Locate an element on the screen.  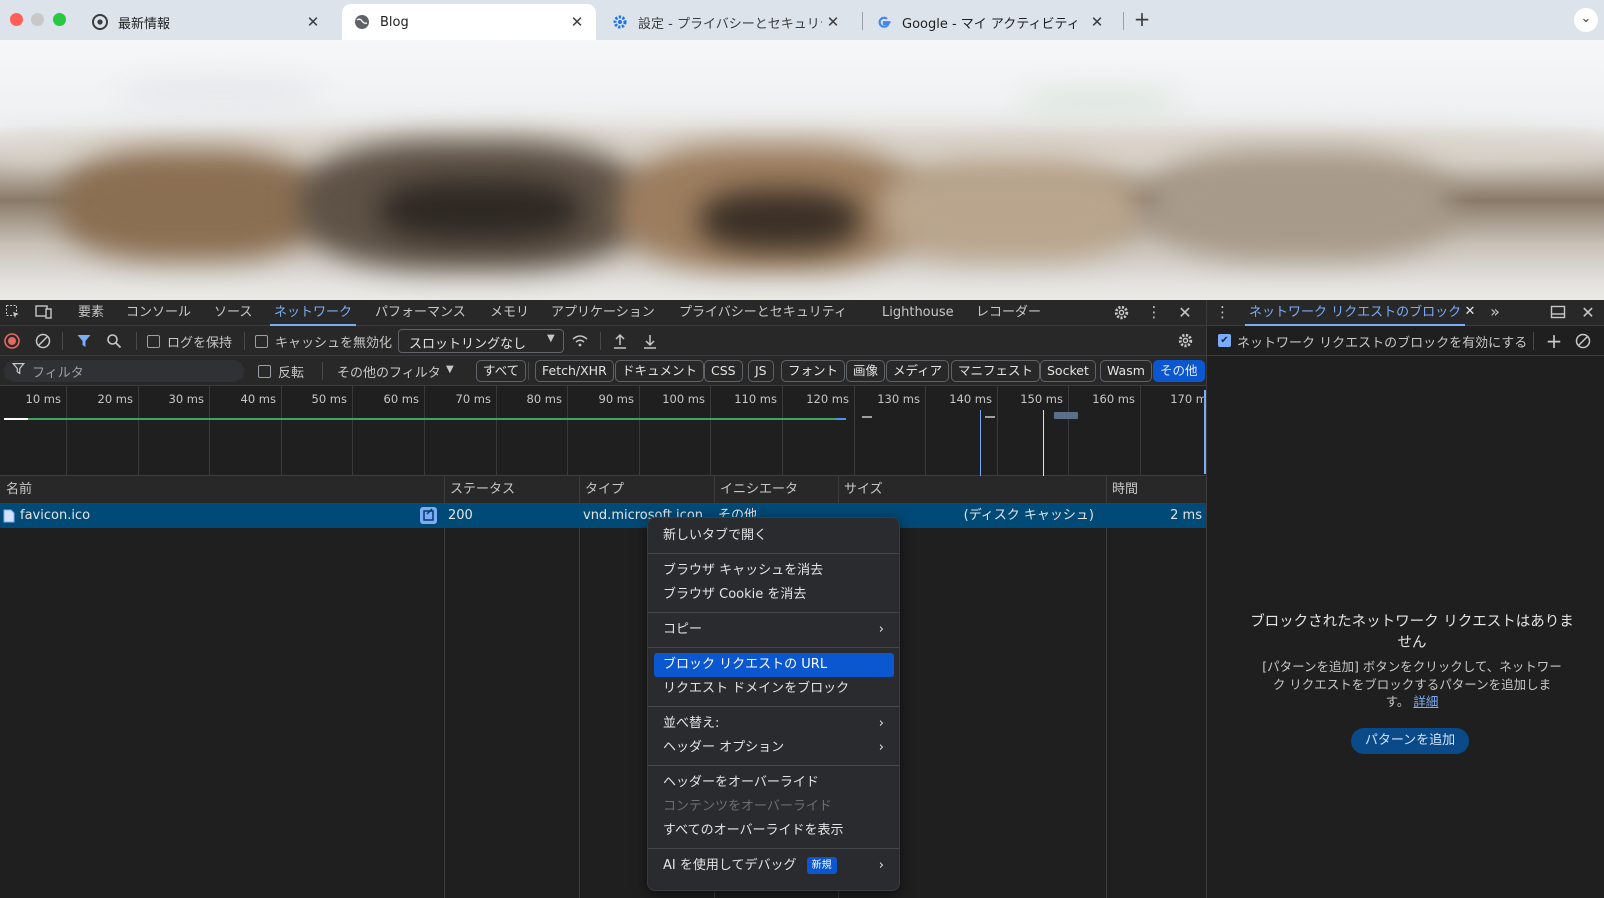
type-filter-all: すべて is located at coordinates (501, 371).